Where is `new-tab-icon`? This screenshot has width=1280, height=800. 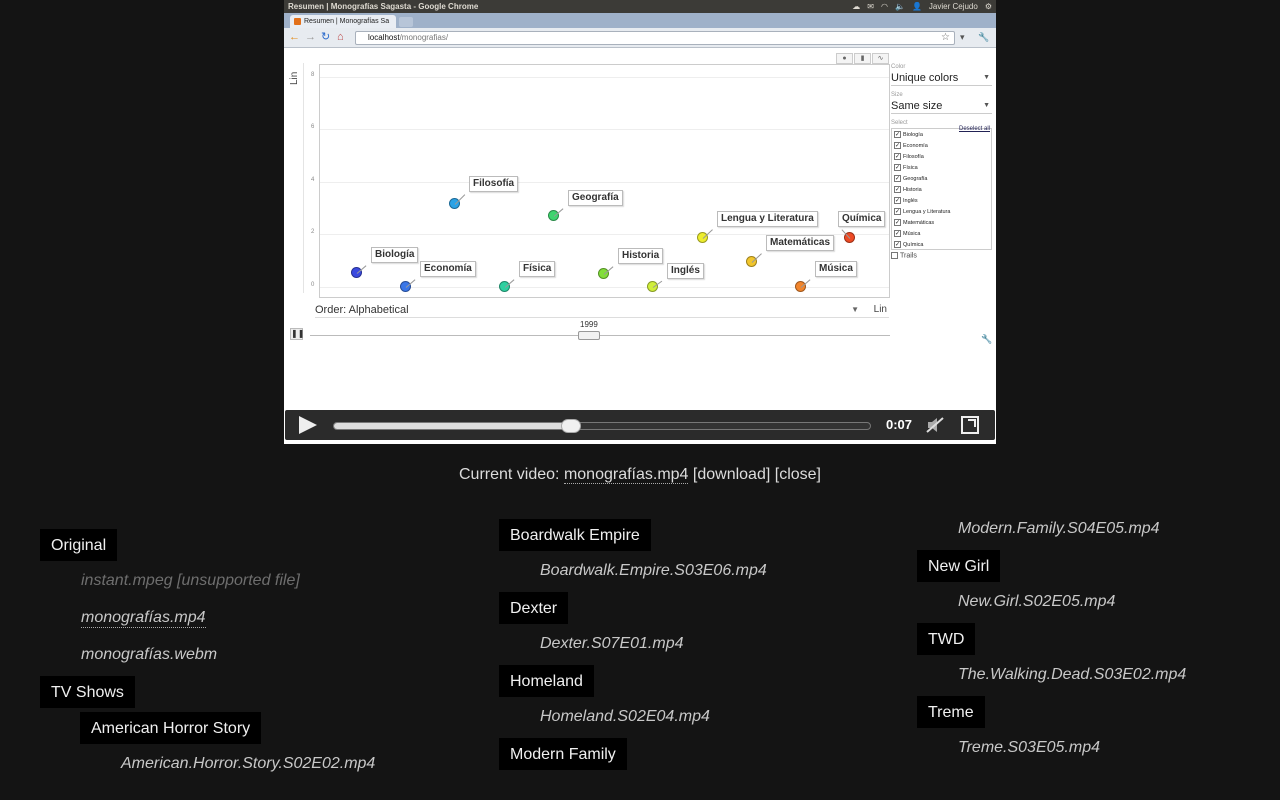
new-tab-icon is located at coordinates (406, 22).